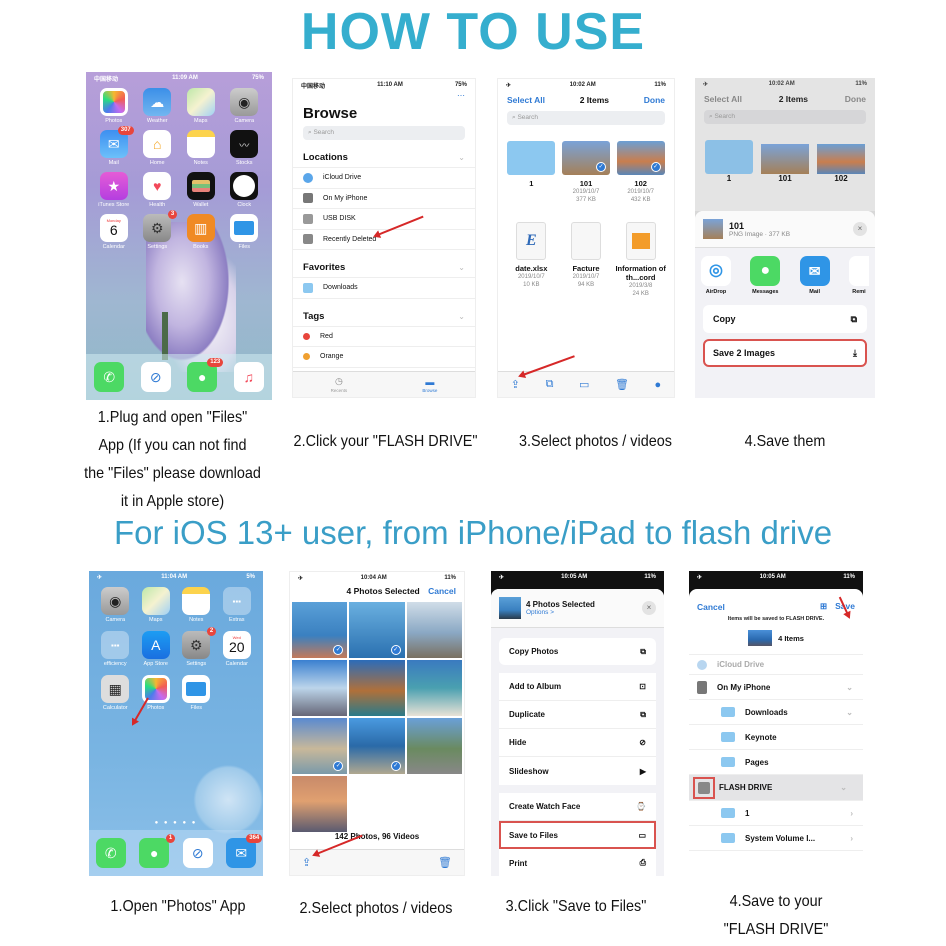  I want to click on action-copy-photos: Copy Photos ⧉, so click(577, 651).